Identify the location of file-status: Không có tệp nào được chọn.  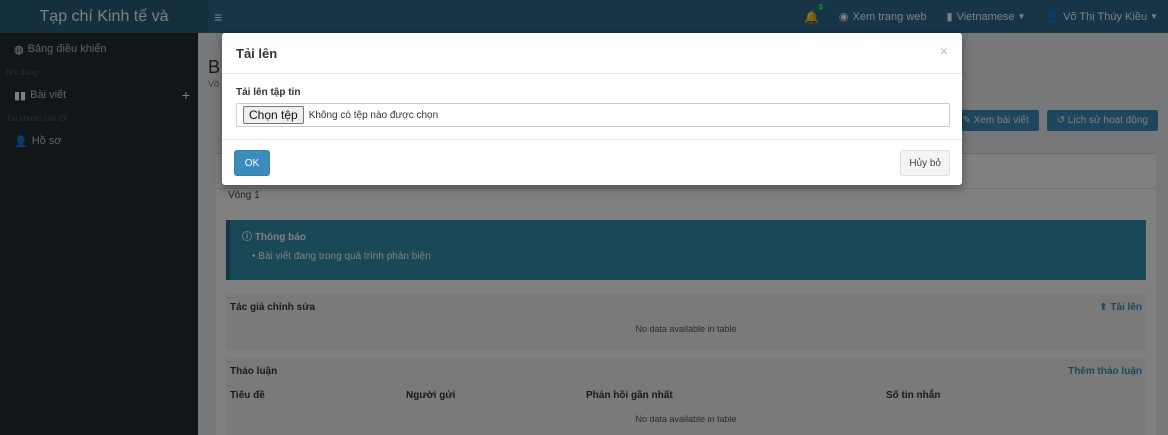
(373, 115).